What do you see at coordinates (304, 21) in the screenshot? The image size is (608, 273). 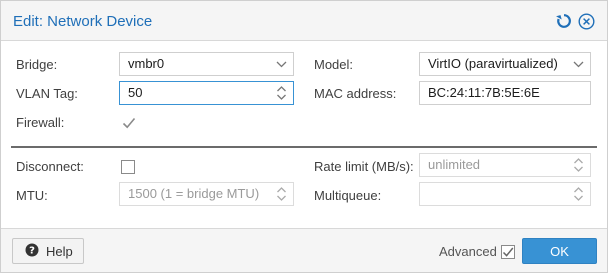 I see `dialog-titlebar: Edit: Network Device` at bounding box center [304, 21].